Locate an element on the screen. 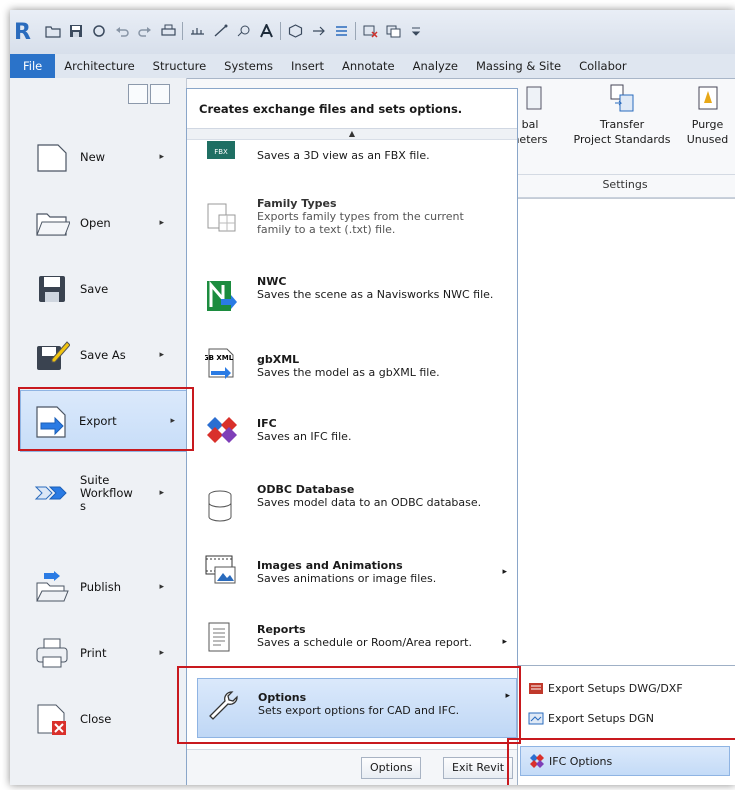  thin-lines-icon is located at coordinates (341, 31).